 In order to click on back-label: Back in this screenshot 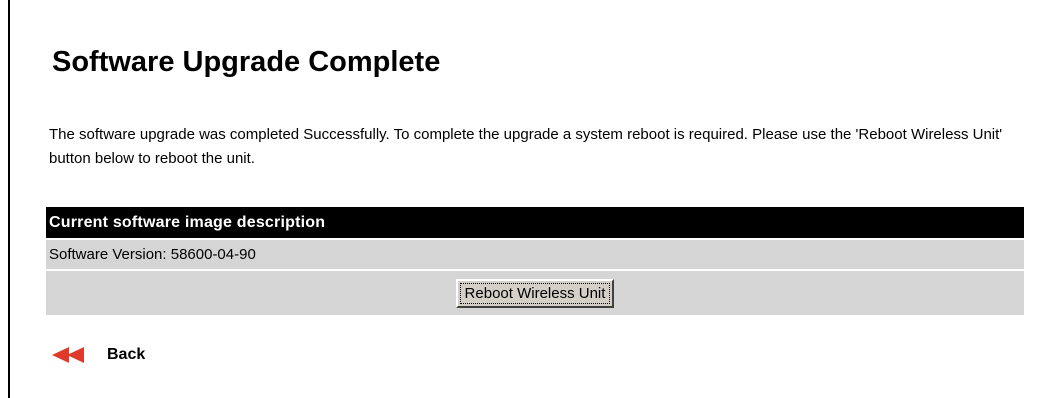, I will do `click(126, 354)`.